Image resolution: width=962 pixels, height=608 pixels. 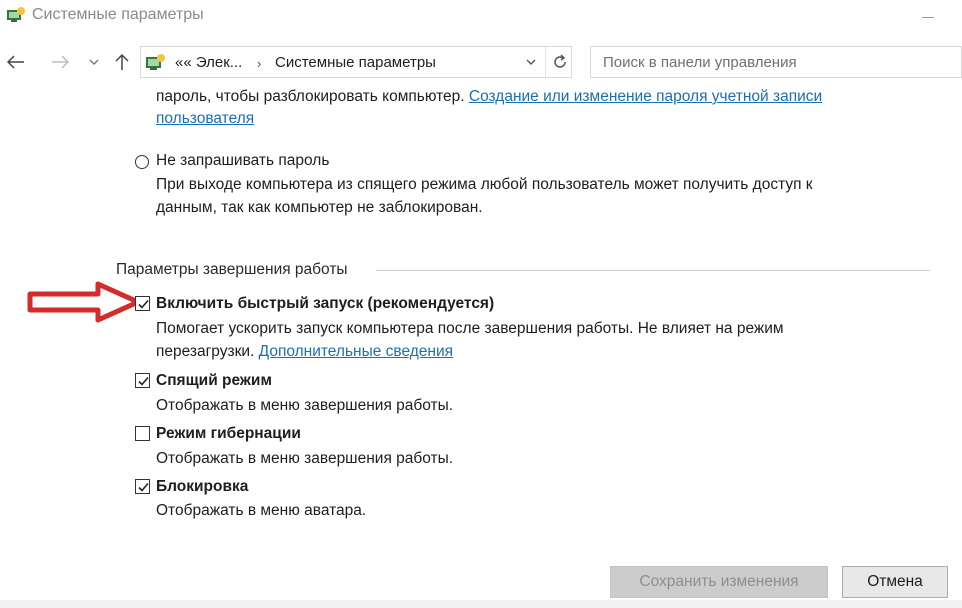 What do you see at coordinates (305, 405) in the screenshot?
I see `sleep-desc: Отображать в меню завершения работы.` at bounding box center [305, 405].